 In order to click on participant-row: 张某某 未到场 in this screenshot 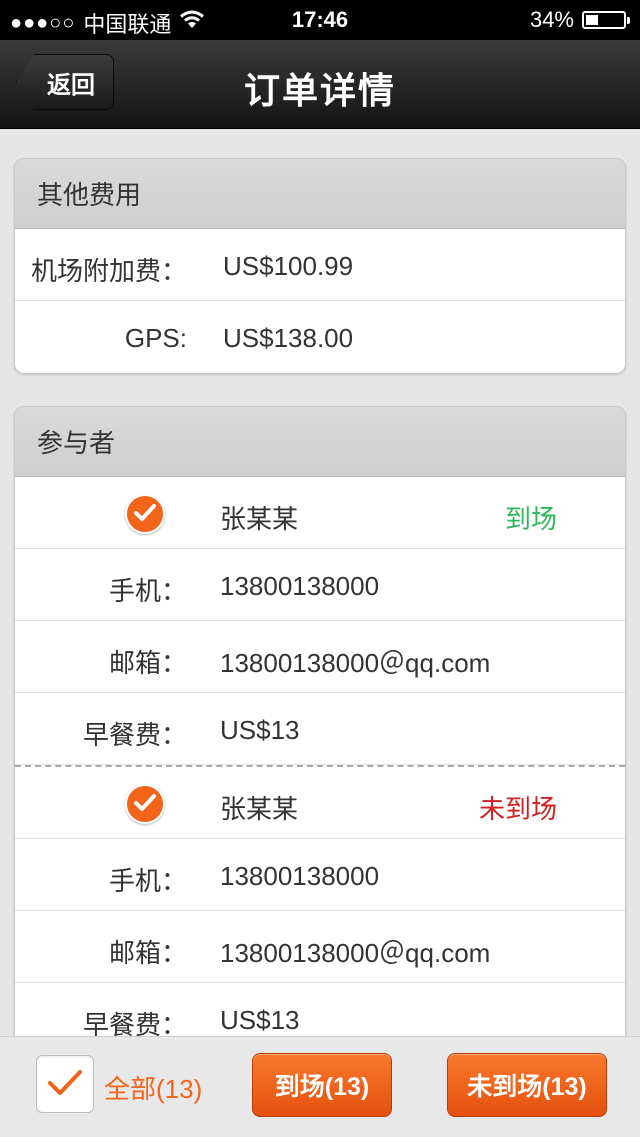, I will do `click(320, 803)`.